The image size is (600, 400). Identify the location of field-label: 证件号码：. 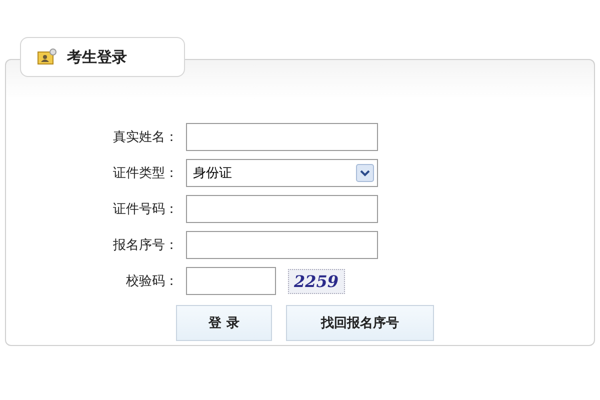
(146, 209).